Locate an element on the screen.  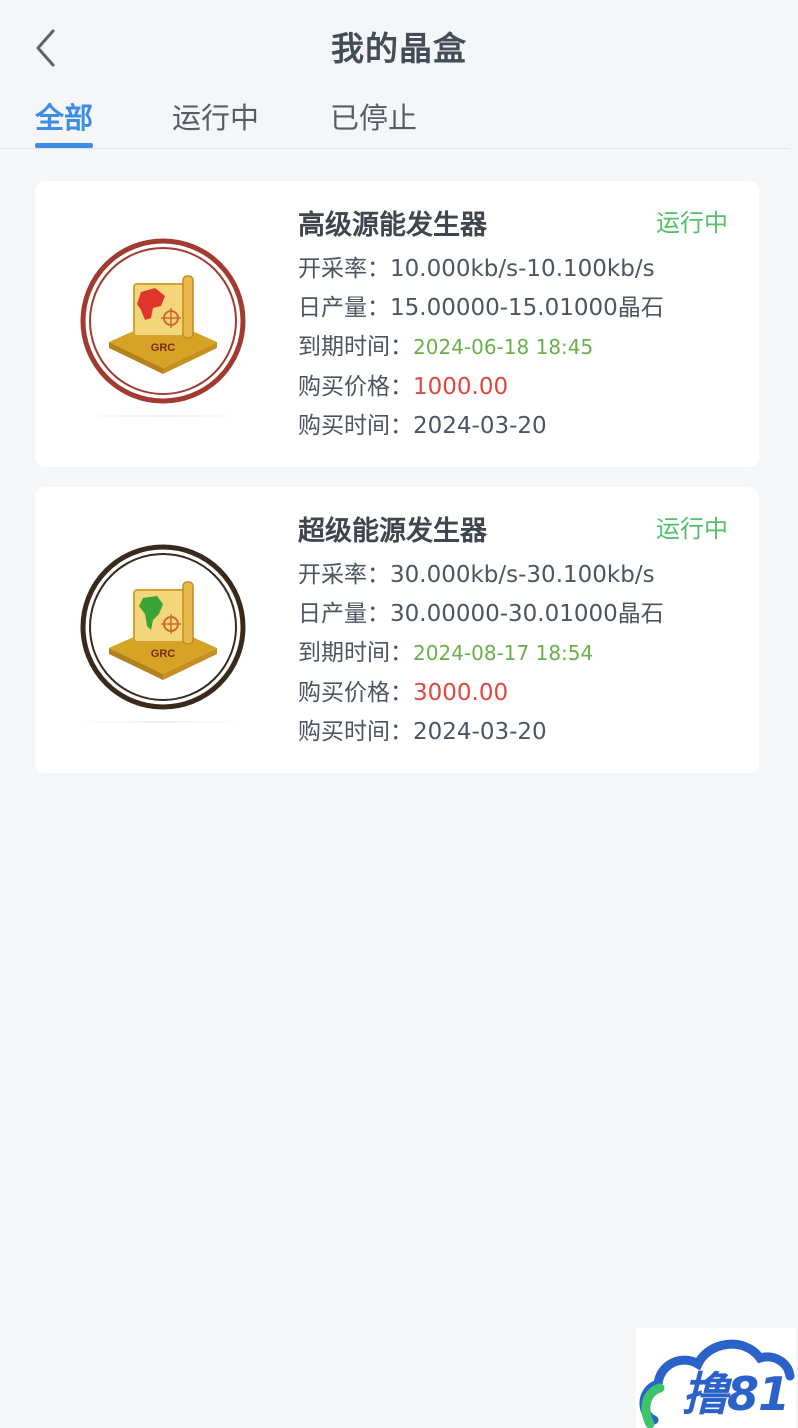
daily-output-value: 30.00000-30.01000晶石 is located at coordinates (527, 614).